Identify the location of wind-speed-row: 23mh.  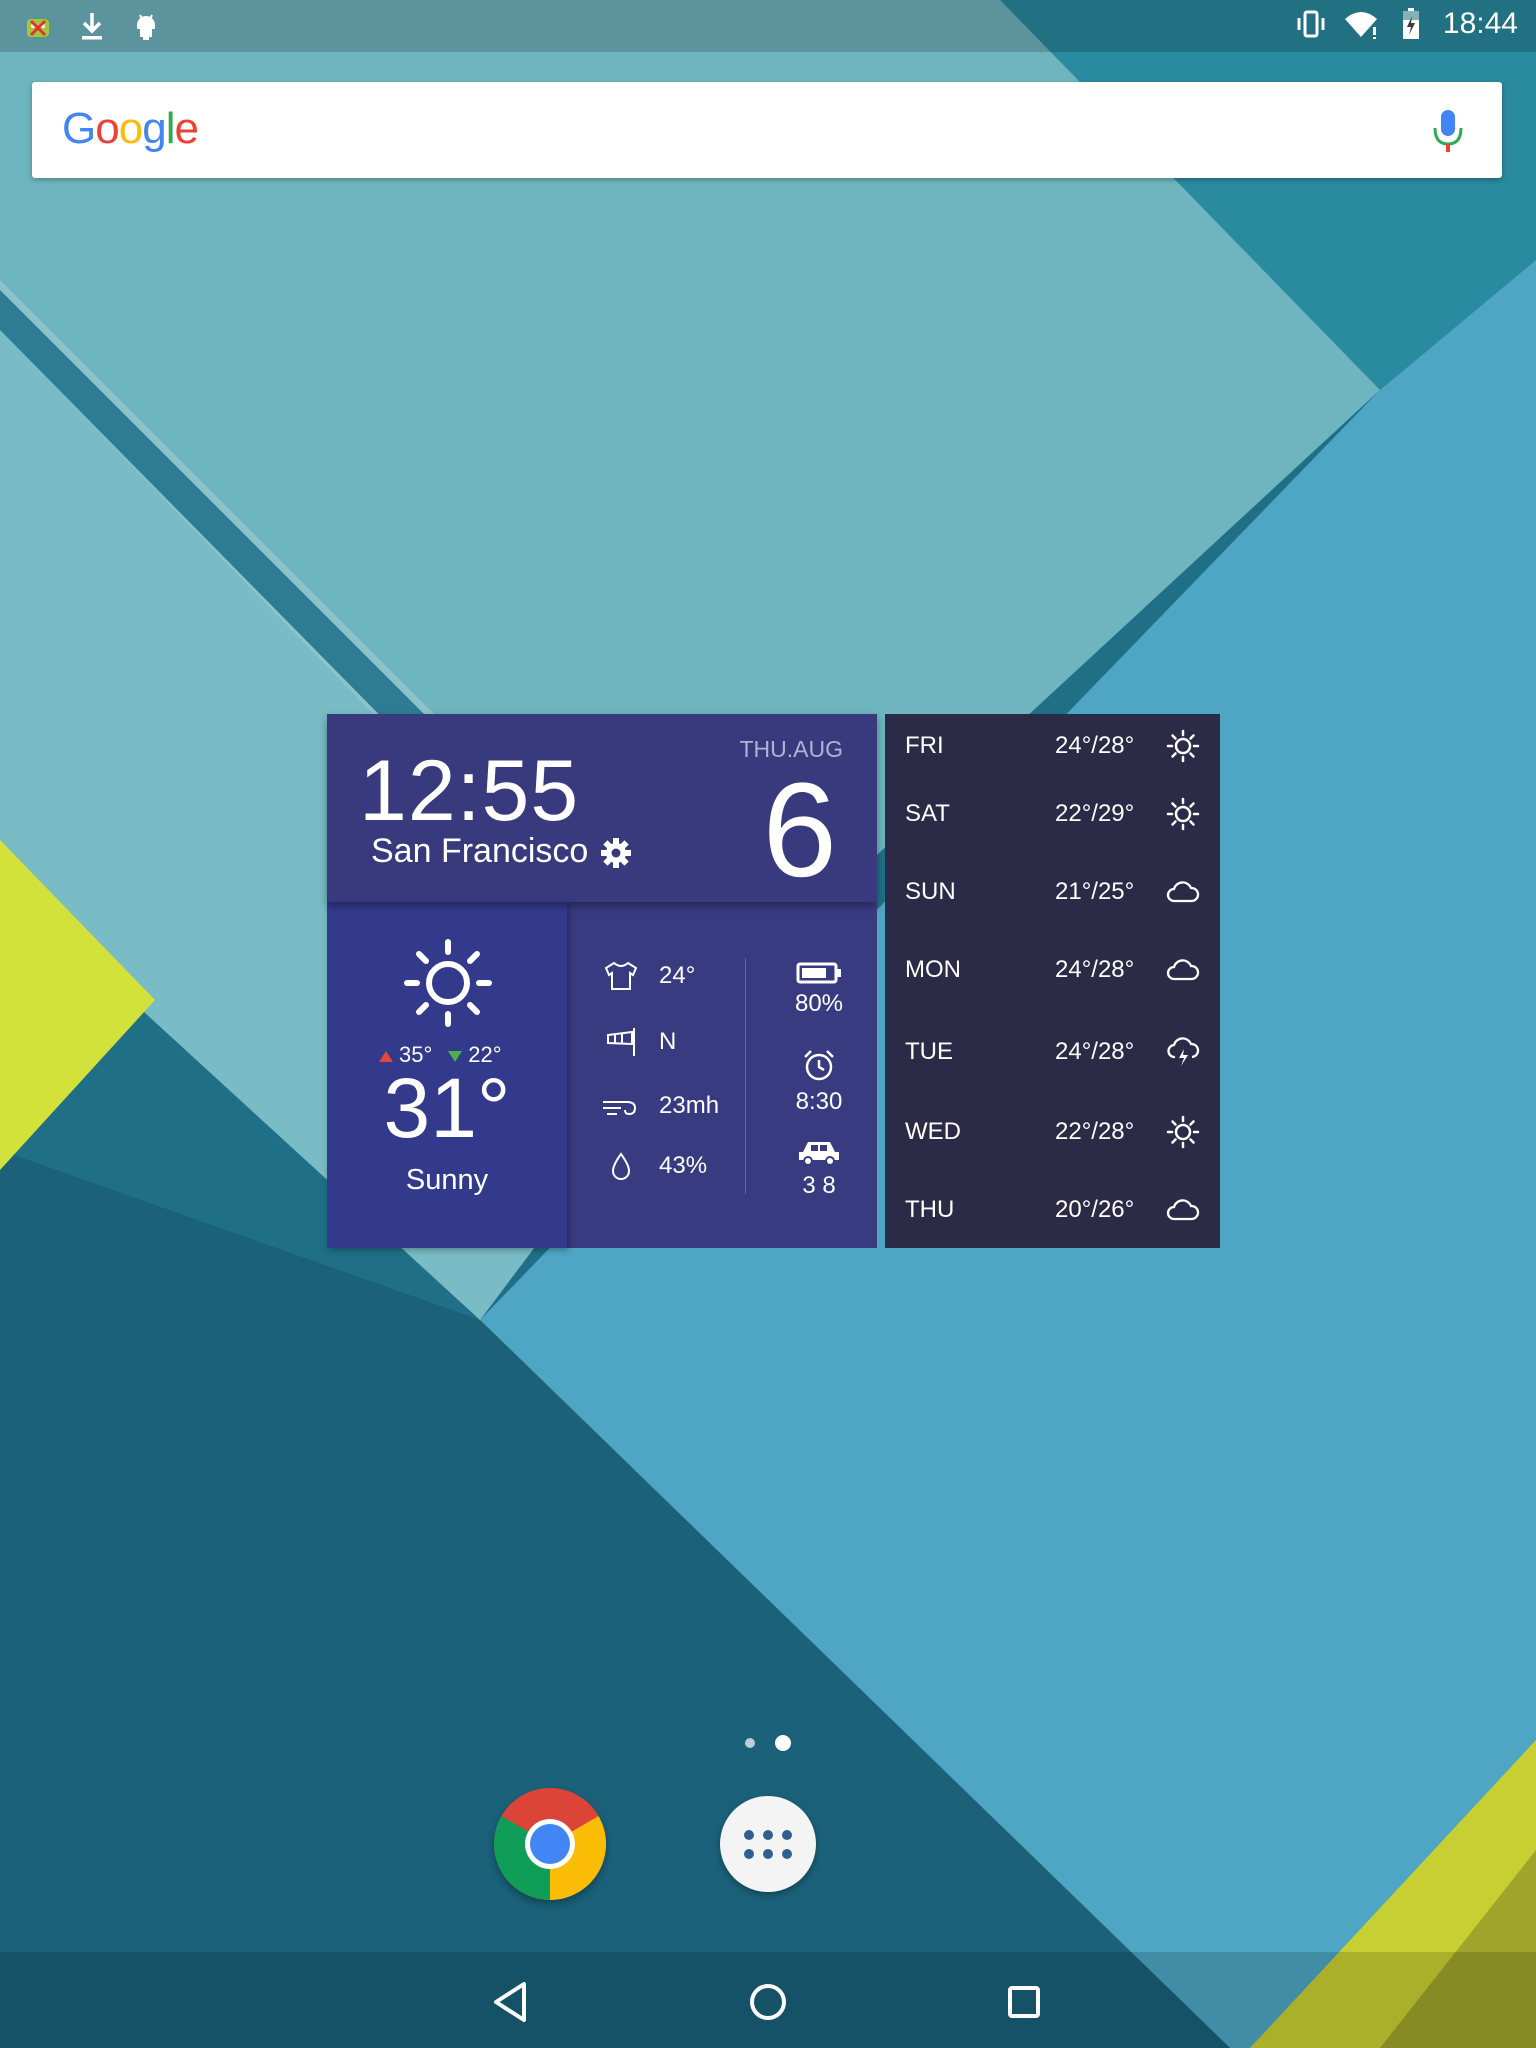
(660, 1106).